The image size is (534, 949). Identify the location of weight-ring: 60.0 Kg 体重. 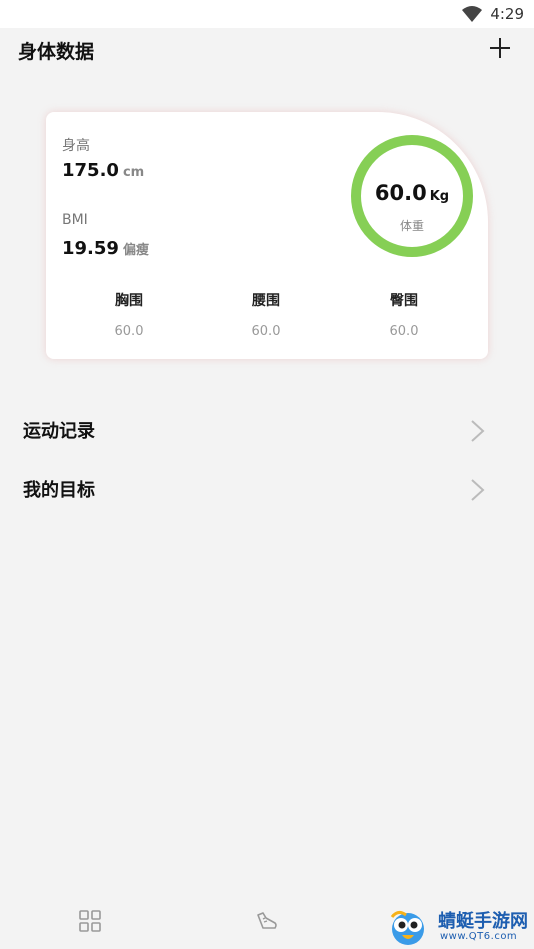
(412, 196).